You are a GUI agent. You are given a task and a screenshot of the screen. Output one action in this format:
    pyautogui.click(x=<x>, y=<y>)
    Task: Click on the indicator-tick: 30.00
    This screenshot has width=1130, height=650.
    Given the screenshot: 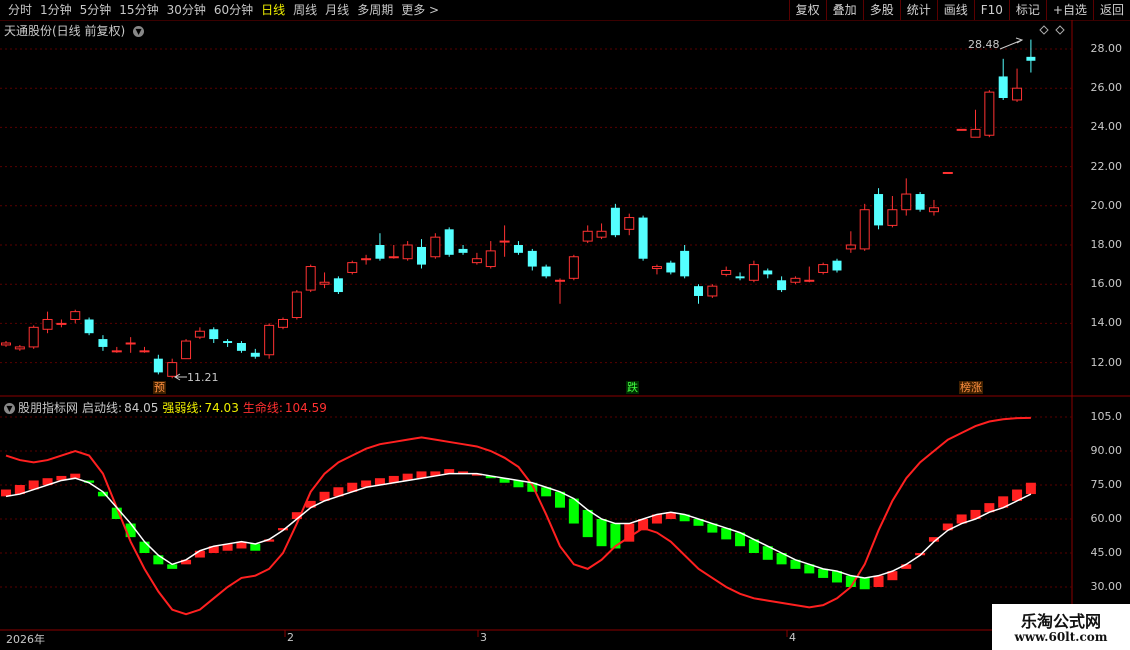 What is the action you would take?
    pyautogui.click(x=1106, y=586)
    